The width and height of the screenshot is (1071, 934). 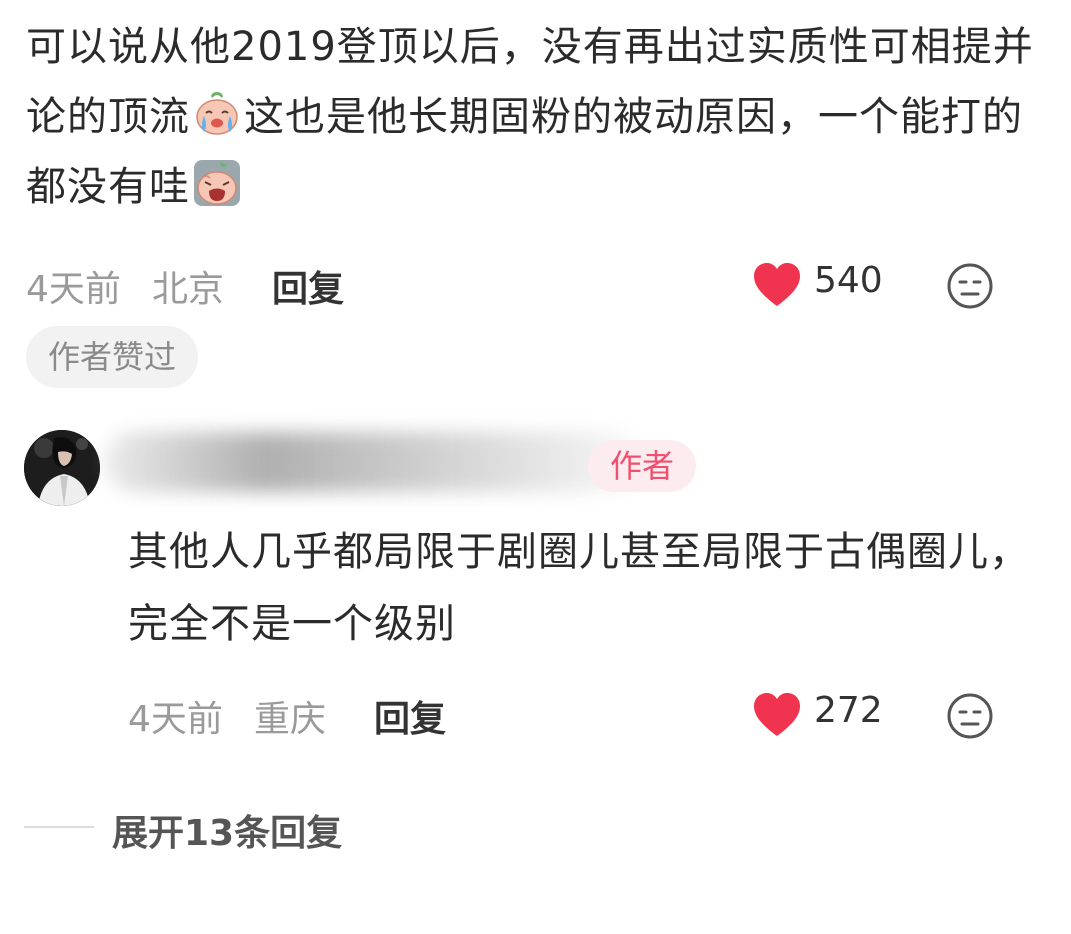 What do you see at coordinates (579, 588) in the screenshot?
I see `reply-text: 其他人几乎都局限于剧圈儿甚至局限于古偶圈儿，完全不是一个级别` at bounding box center [579, 588].